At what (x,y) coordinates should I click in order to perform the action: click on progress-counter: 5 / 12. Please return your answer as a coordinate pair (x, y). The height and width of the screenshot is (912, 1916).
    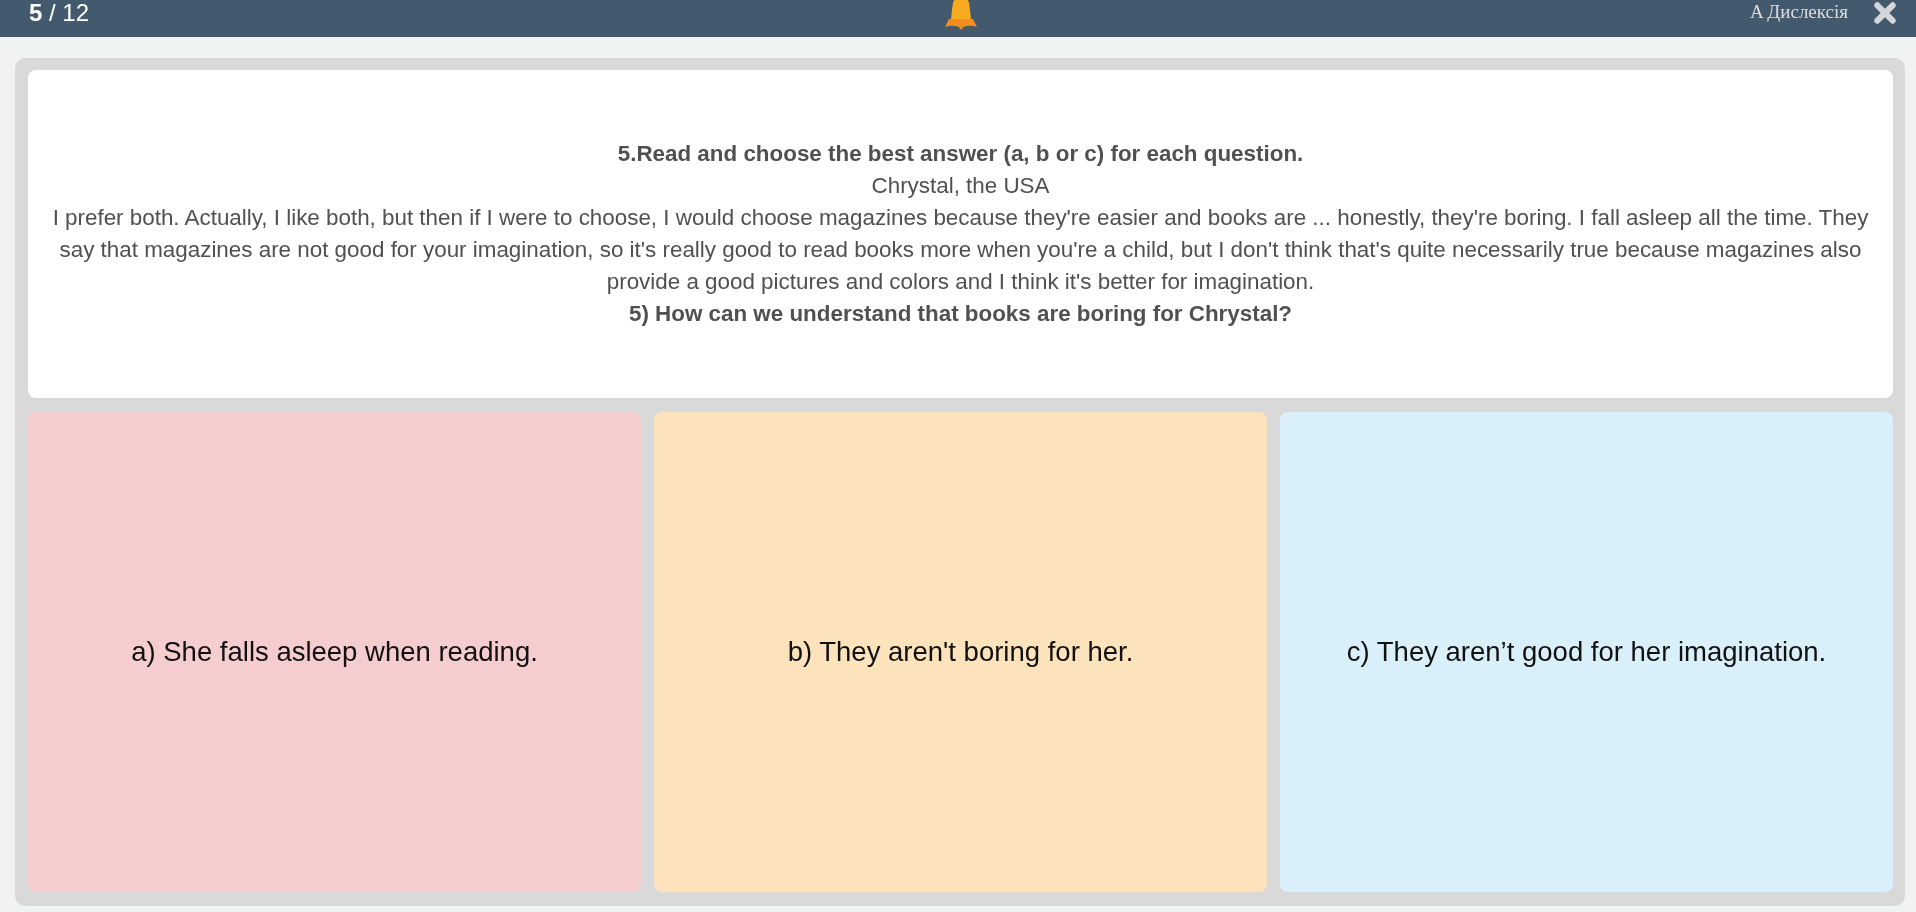
    Looking at the image, I should click on (59, 13).